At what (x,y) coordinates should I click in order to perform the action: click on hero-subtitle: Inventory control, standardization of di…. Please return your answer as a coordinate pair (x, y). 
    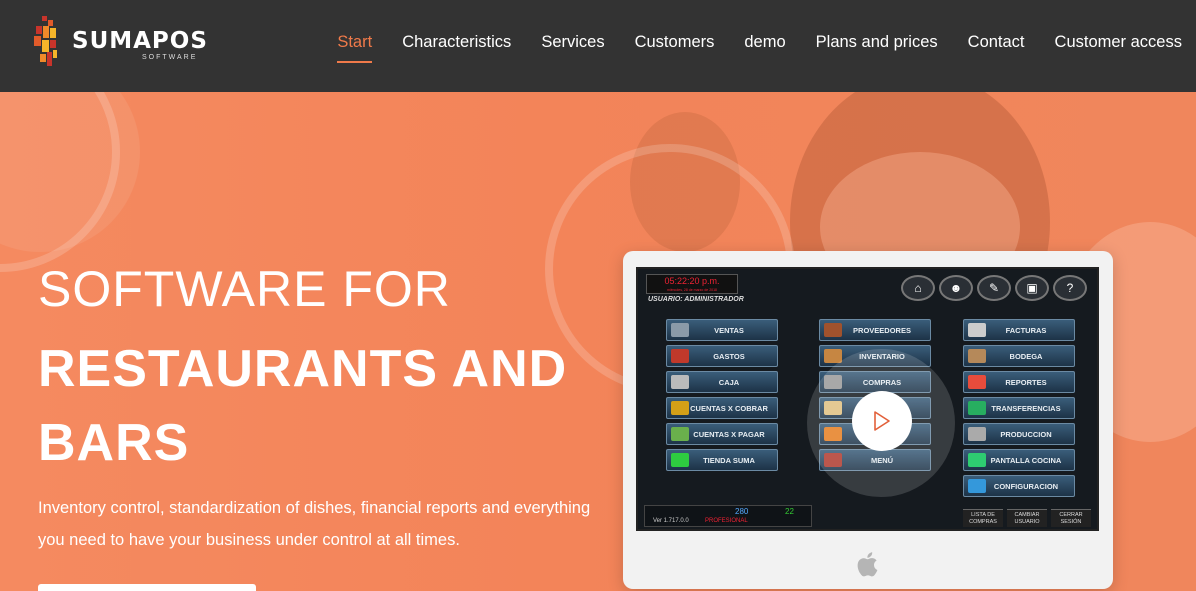
    Looking at the image, I should click on (314, 524).